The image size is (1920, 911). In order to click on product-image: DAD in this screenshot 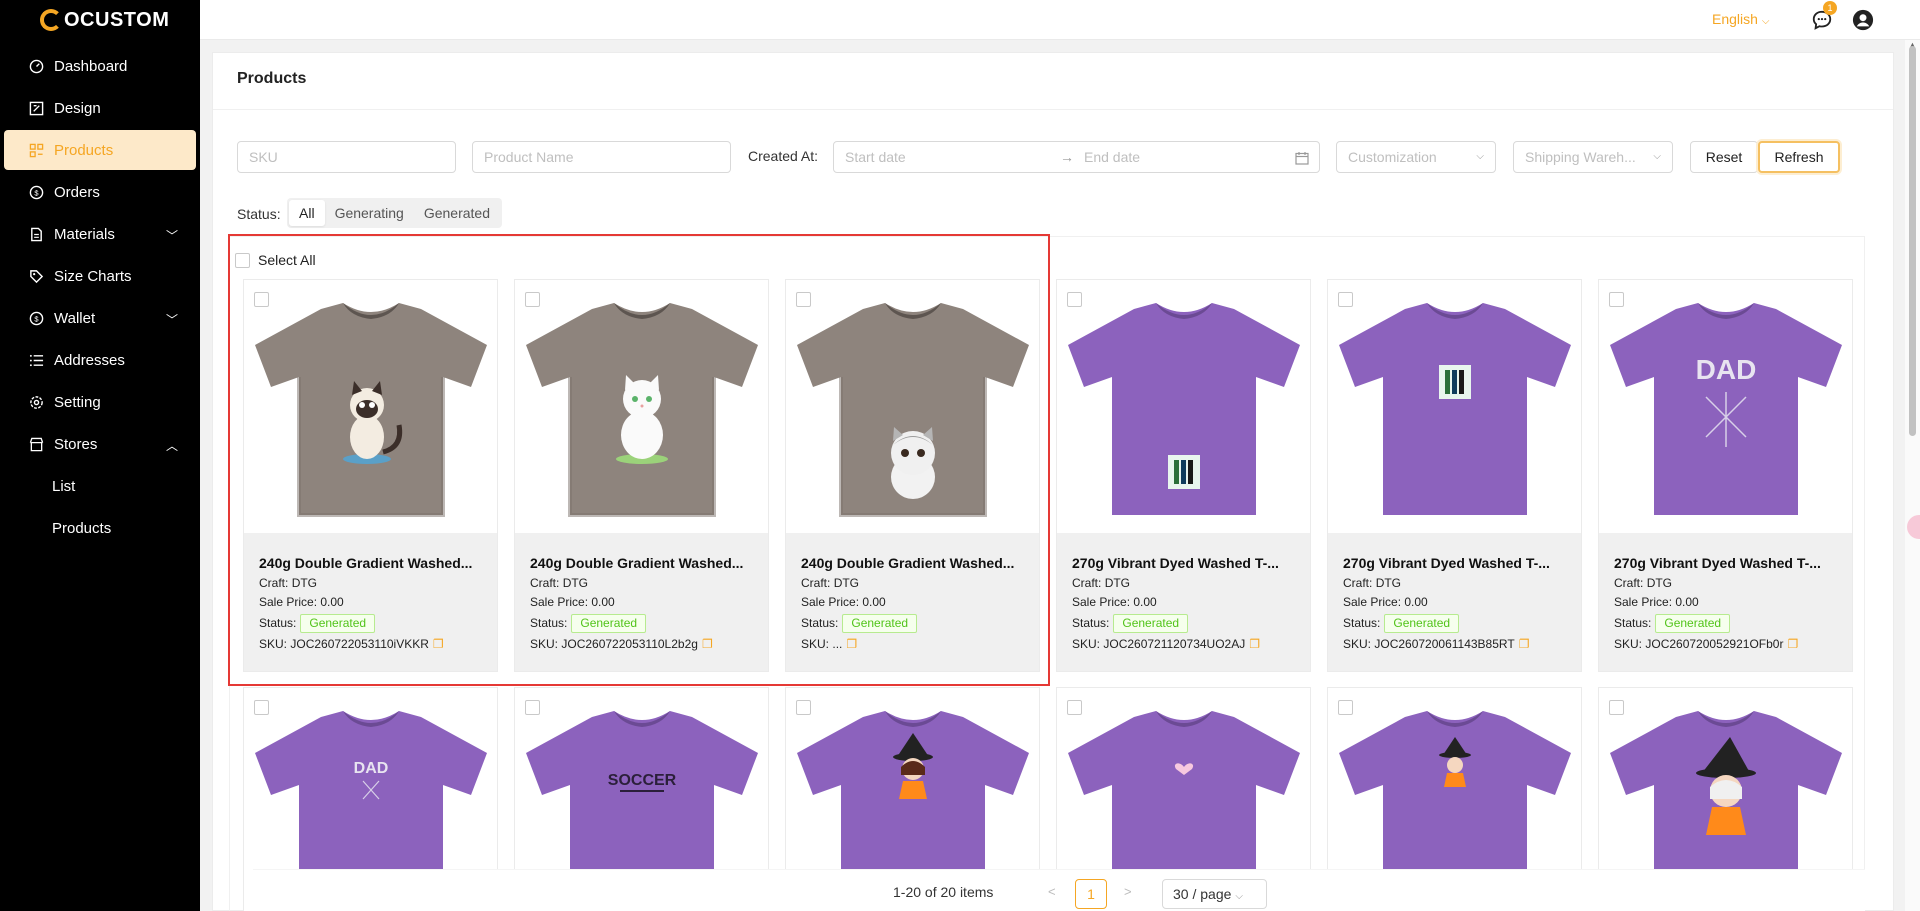, I will do `click(1725, 406)`.